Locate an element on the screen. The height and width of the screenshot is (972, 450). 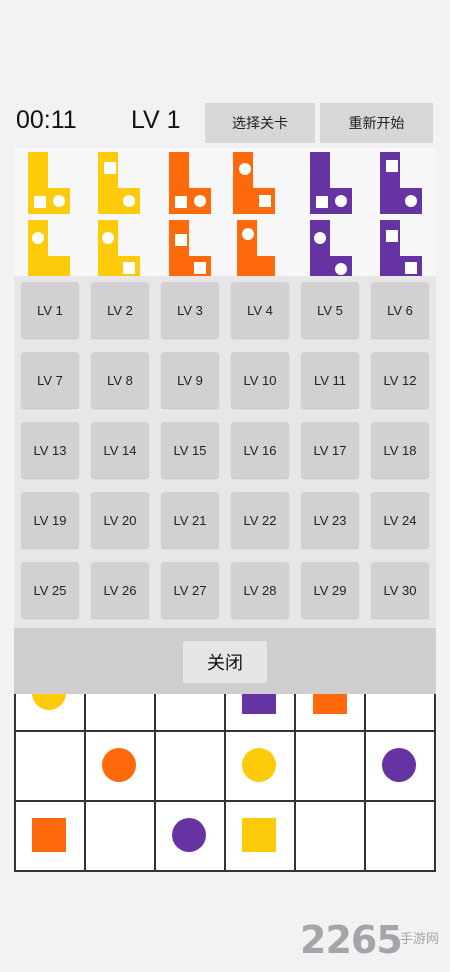
level-button: LV 17 is located at coordinates (330, 450).